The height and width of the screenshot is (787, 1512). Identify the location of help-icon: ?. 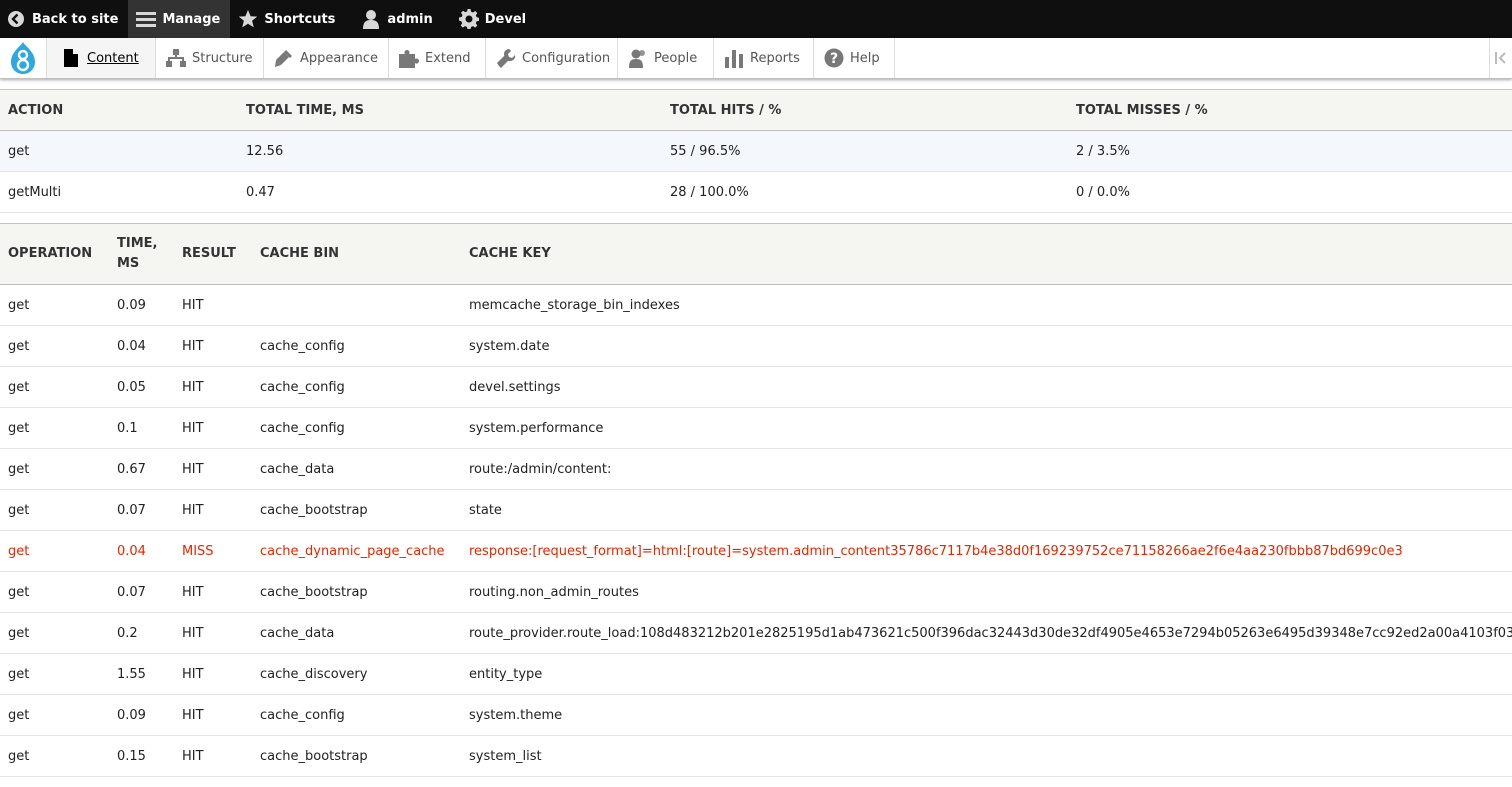
(834, 58).